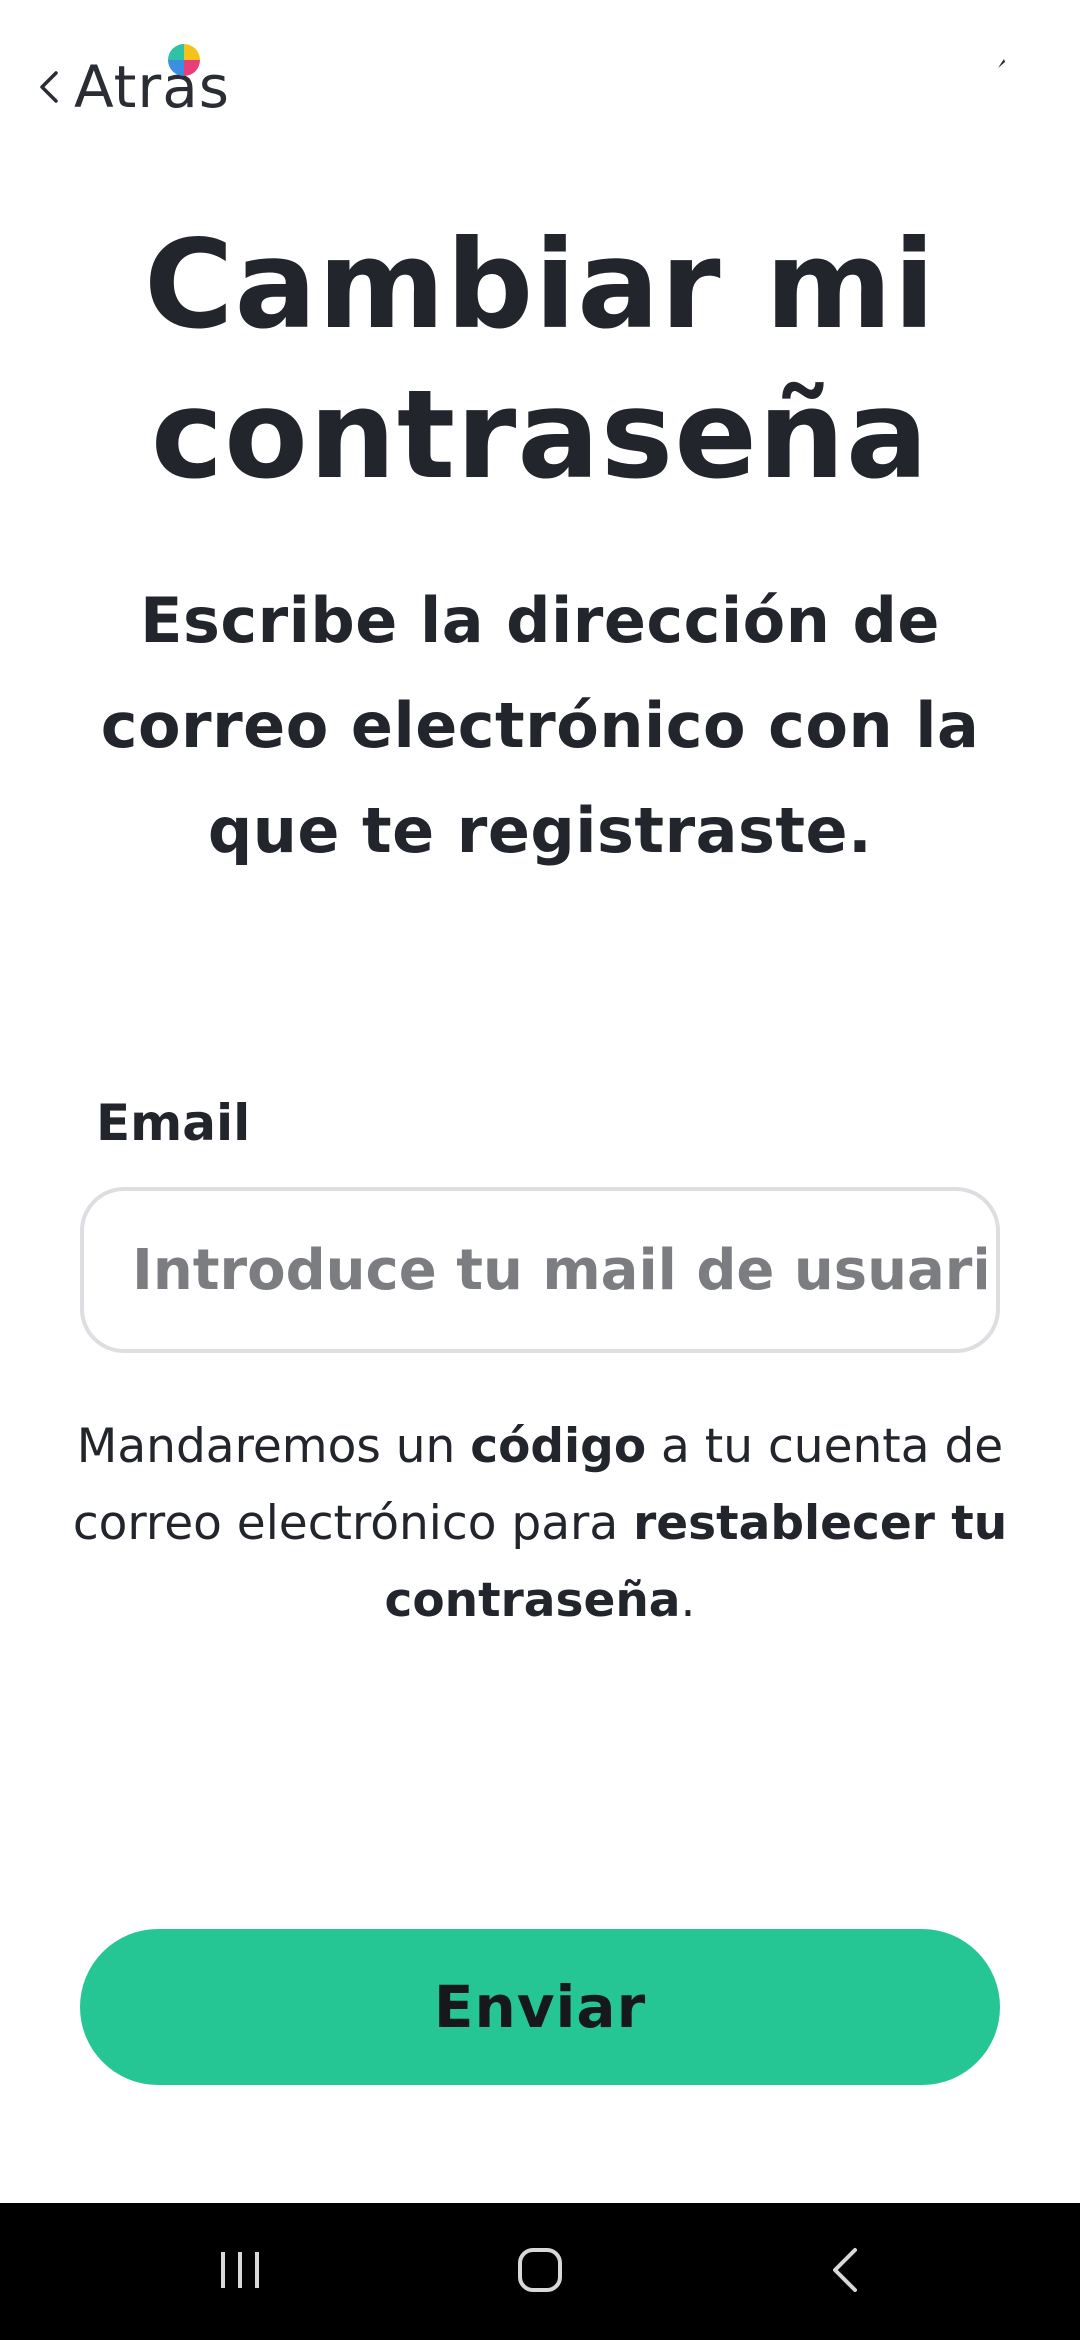 The width and height of the screenshot is (1080, 2340). I want to click on info-text-part3: ., so click(688, 1600).